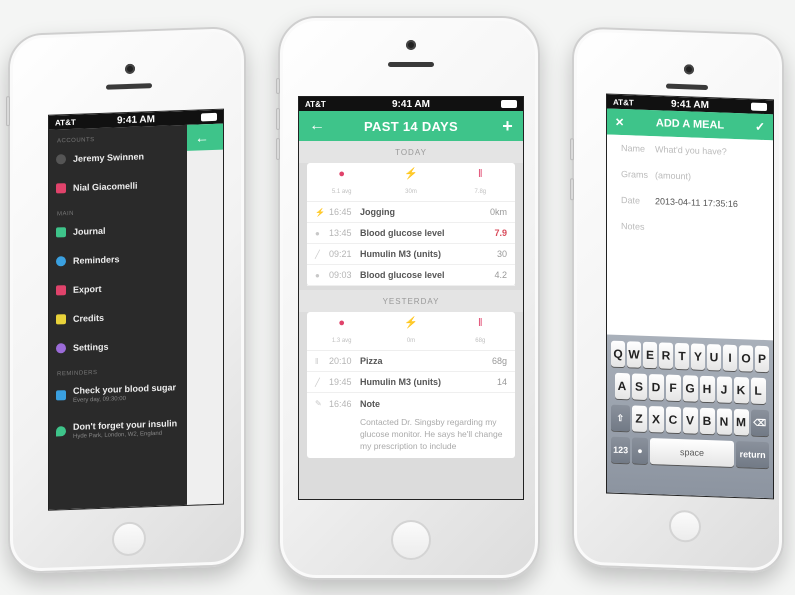  Describe the element at coordinates (673, 420) in the screenshot. I see `key-c: C` at that location.